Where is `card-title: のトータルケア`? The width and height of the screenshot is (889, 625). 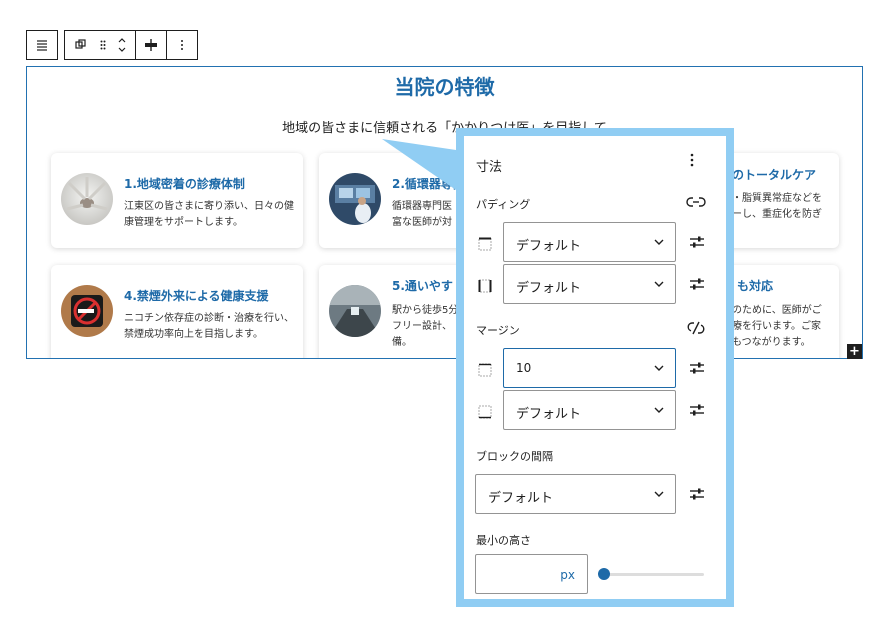 card-title: のトータルケア is located at coordinates (774, 175).